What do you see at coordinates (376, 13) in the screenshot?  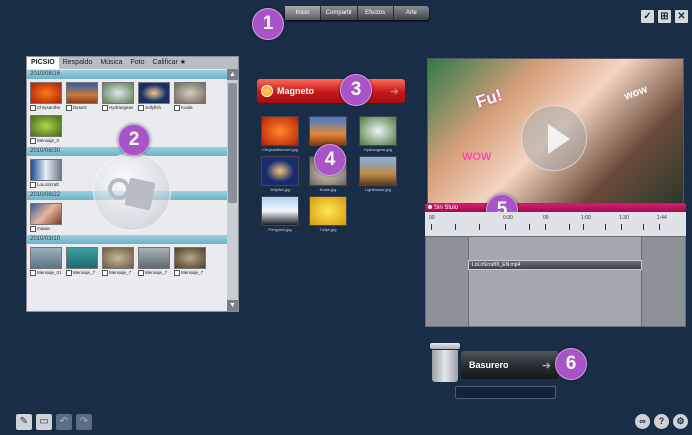 I see `tab-efectos: Efectos` at bounding box center [376, 13].